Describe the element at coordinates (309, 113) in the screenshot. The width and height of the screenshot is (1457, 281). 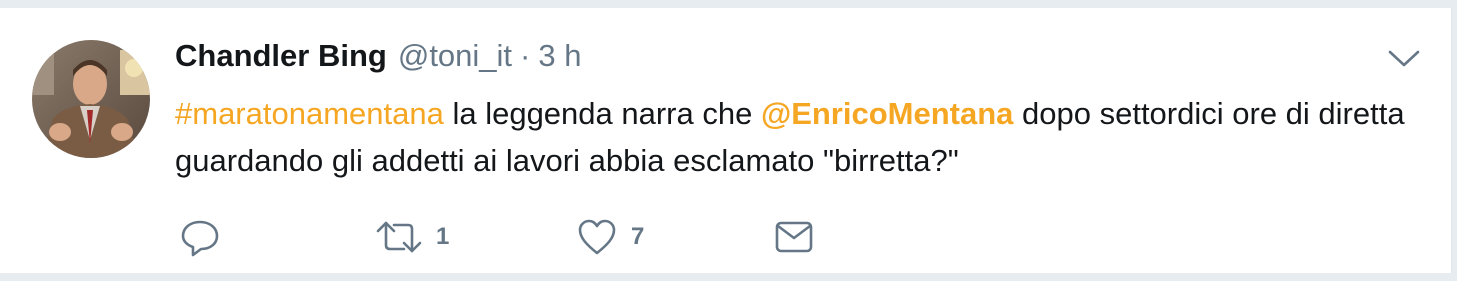
I see `hashtag-link: #maratonamentana` at that location.